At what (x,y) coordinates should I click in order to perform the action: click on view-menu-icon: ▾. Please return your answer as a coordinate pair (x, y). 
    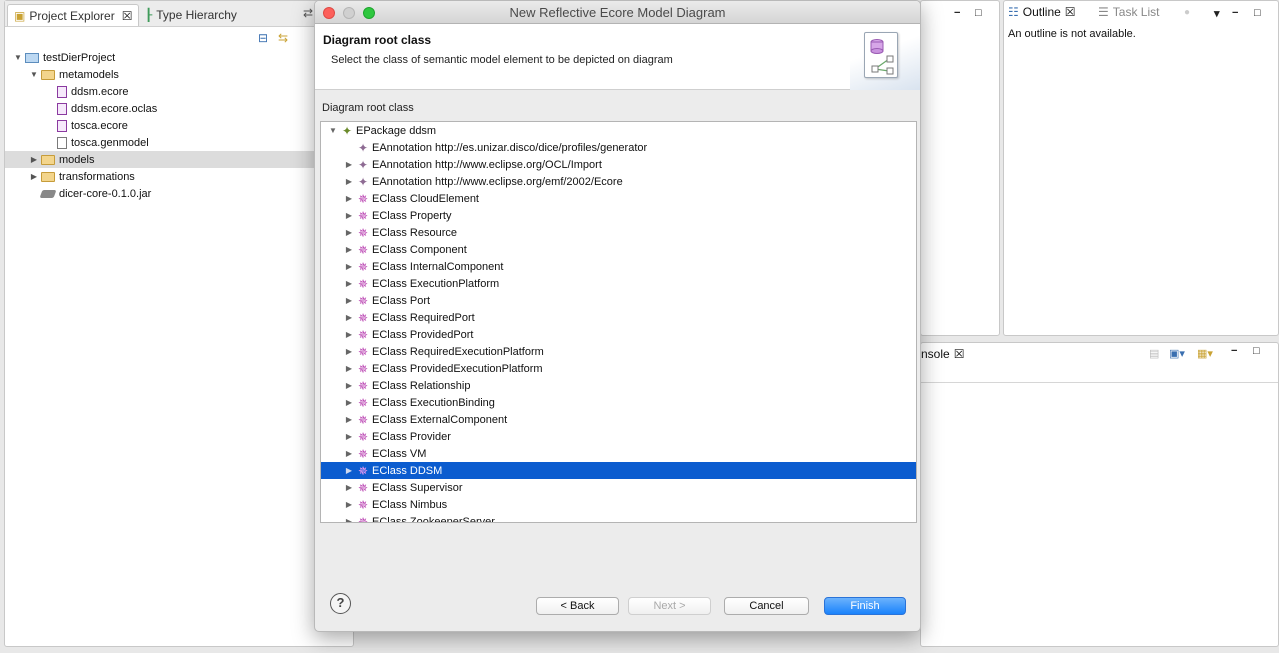
    Looking at the image, I should click on (1217, 13).